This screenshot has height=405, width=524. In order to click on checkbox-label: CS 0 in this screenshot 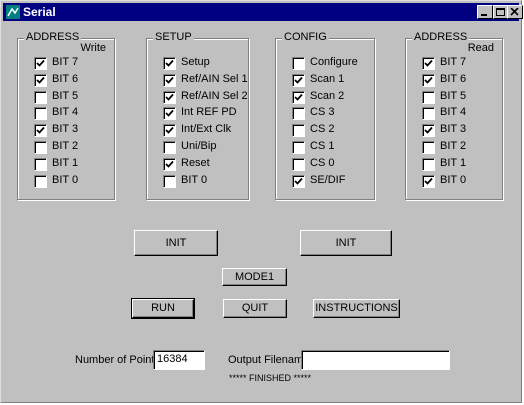, I will do `click(322, 162)`.